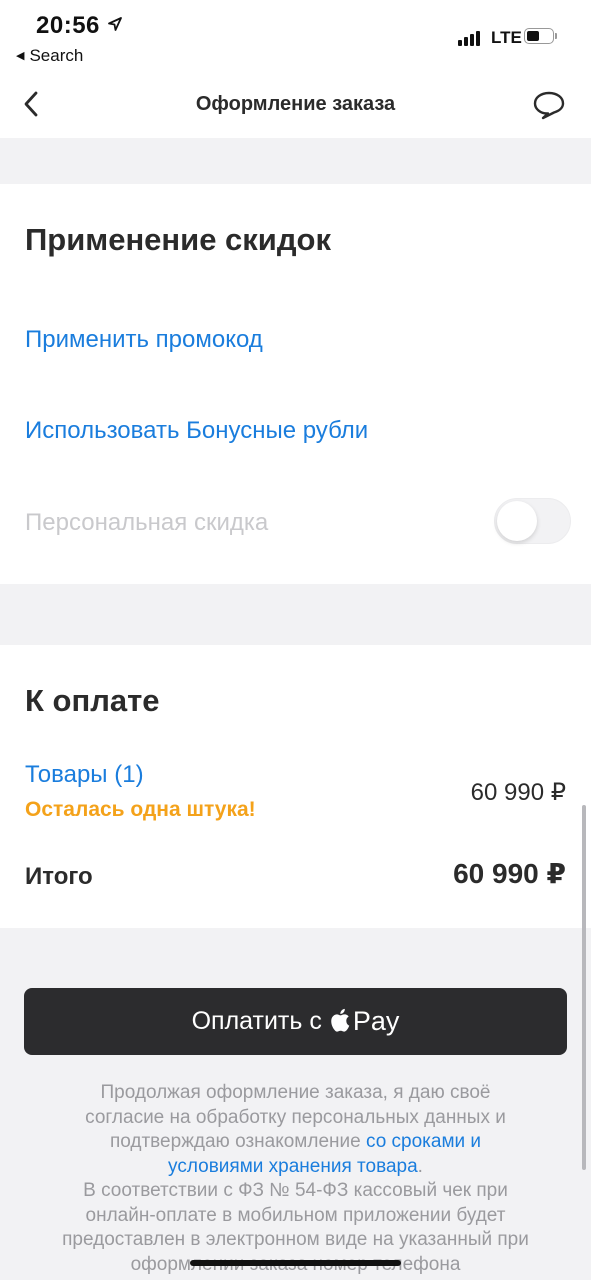  I want to click on apply-promo-link: Применить промокод, so click(144, 340).